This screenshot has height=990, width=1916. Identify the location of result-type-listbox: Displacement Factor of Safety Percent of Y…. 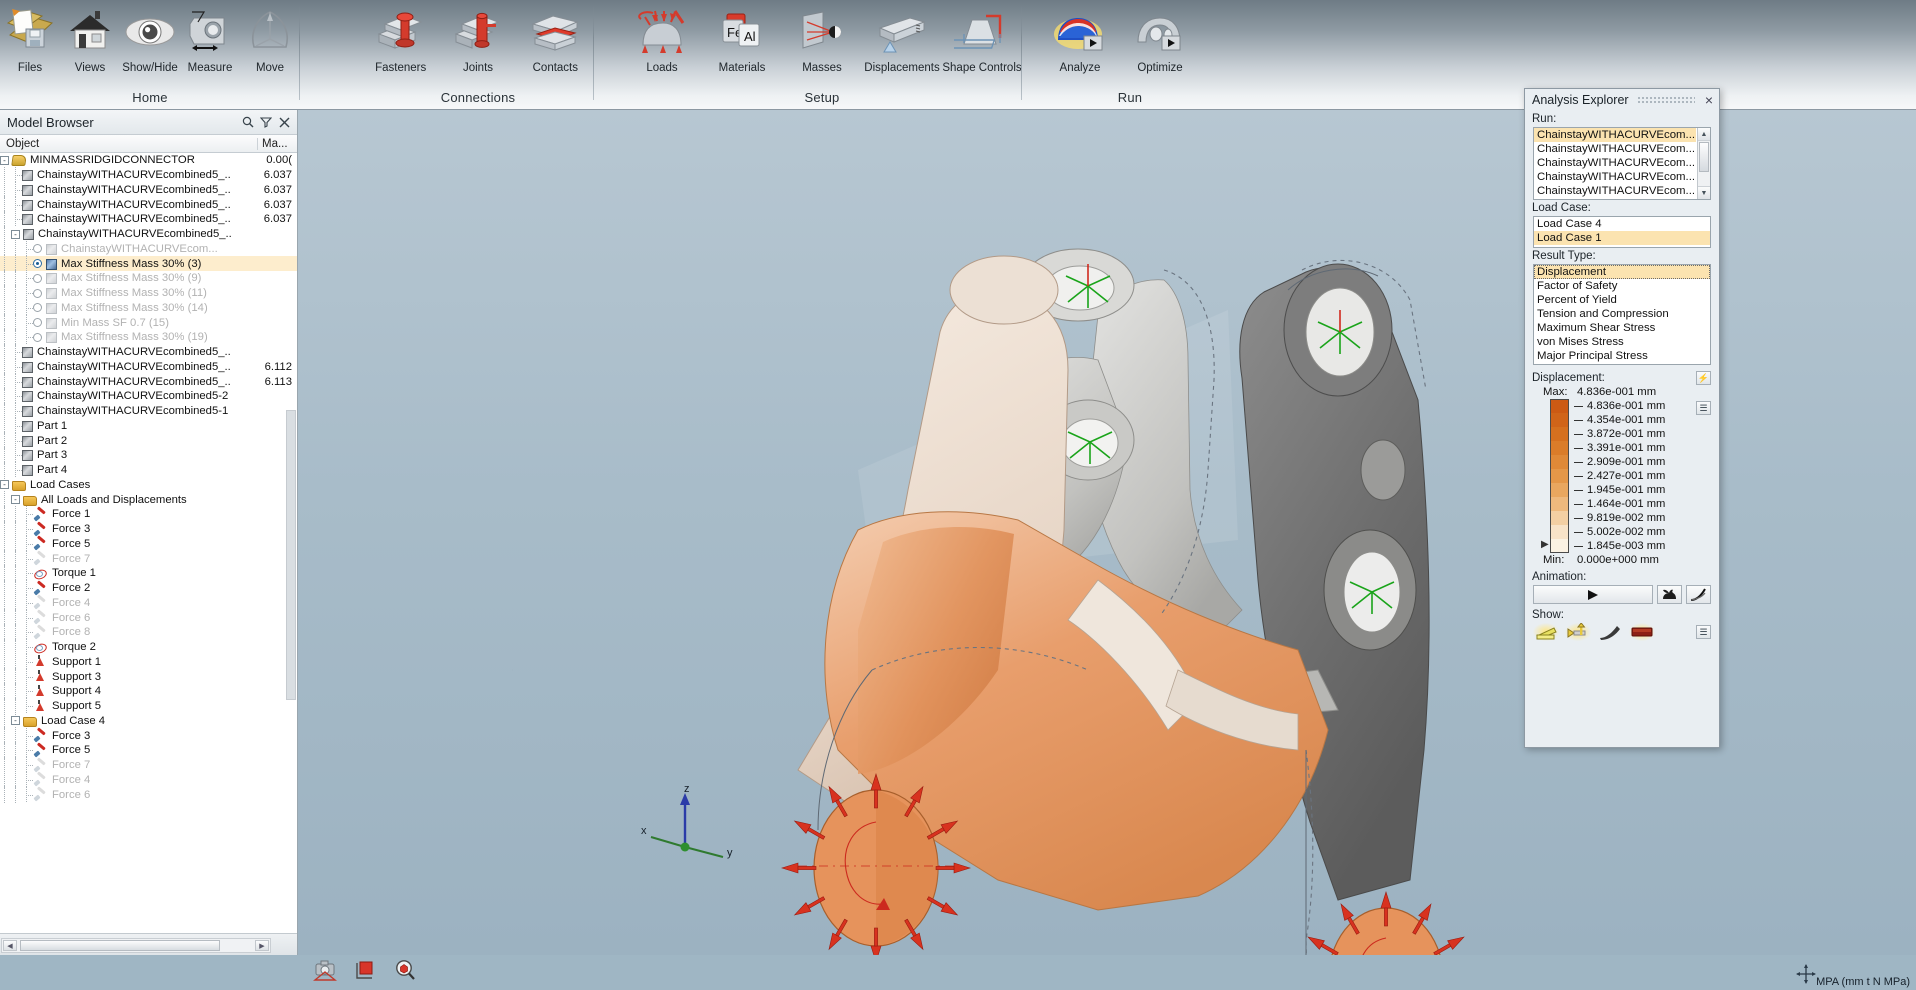
(1622, 314).